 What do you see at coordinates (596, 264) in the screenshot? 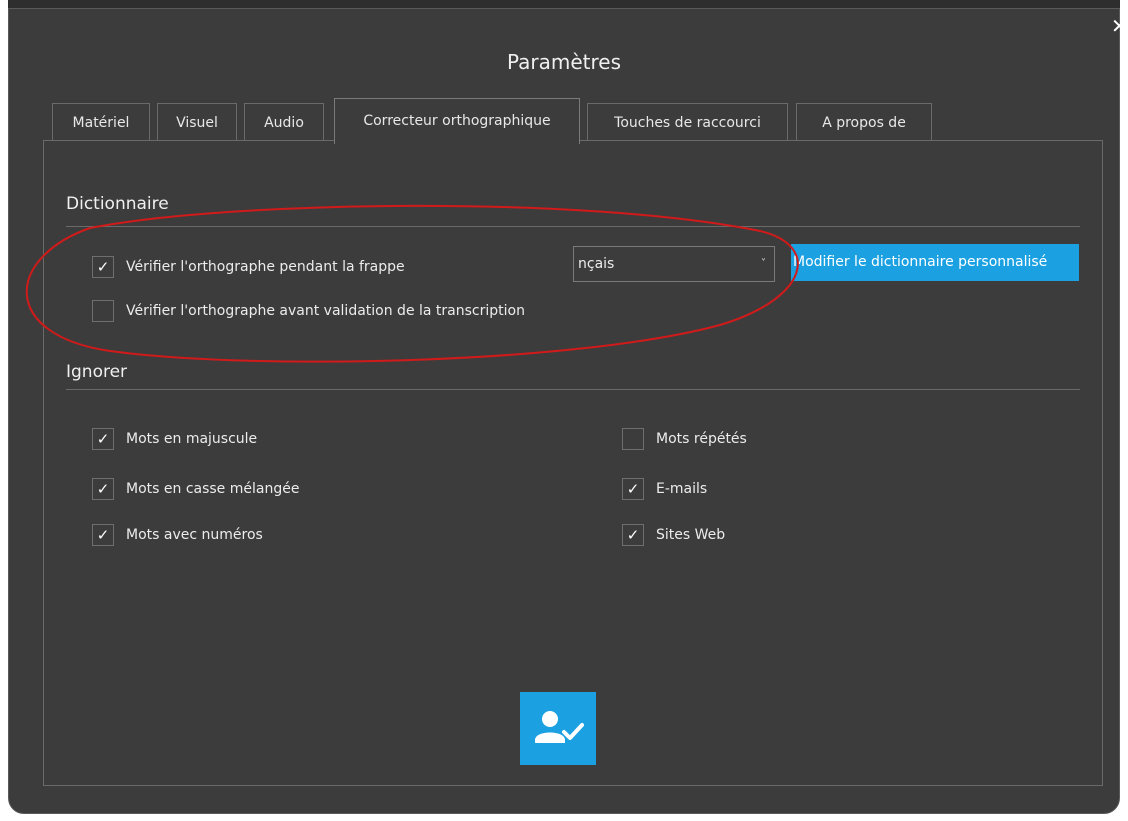
I see `language-select-value: nçais` at bounding box center [596, 264].